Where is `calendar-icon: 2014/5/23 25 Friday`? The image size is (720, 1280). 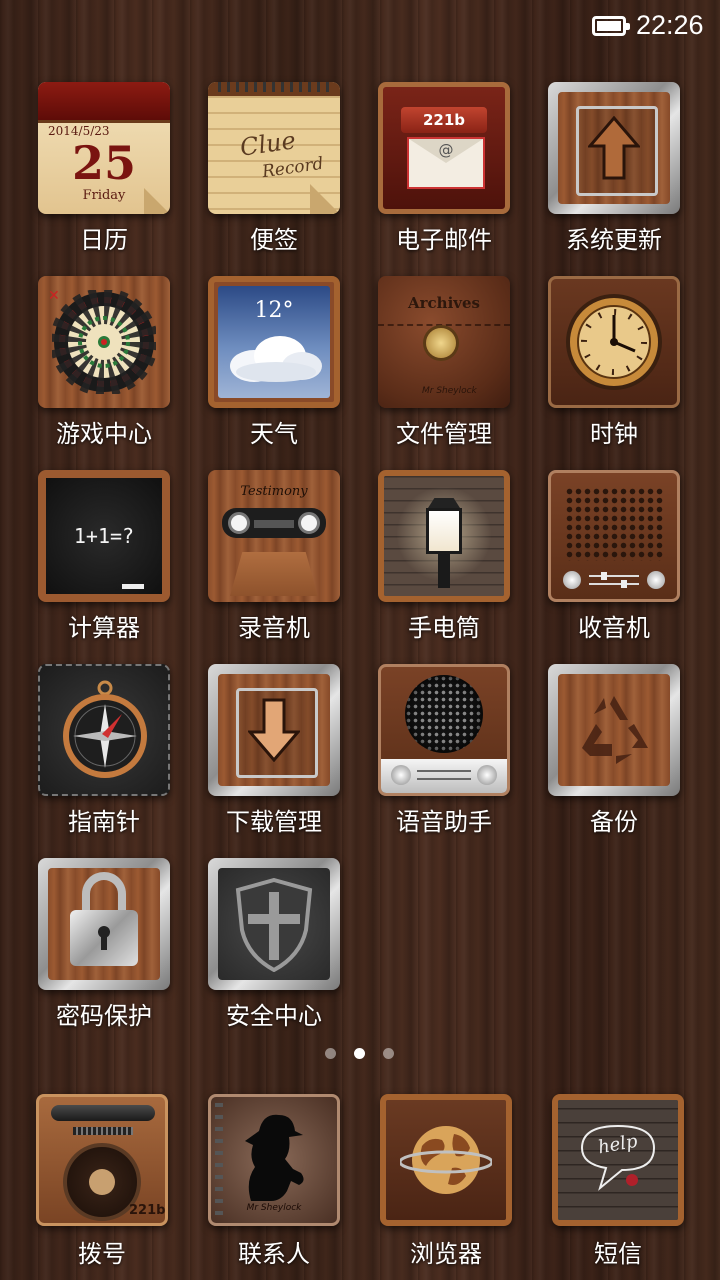 calendar-icon: 2014/5/23 25 Friday is located at coordinates (104, 148).